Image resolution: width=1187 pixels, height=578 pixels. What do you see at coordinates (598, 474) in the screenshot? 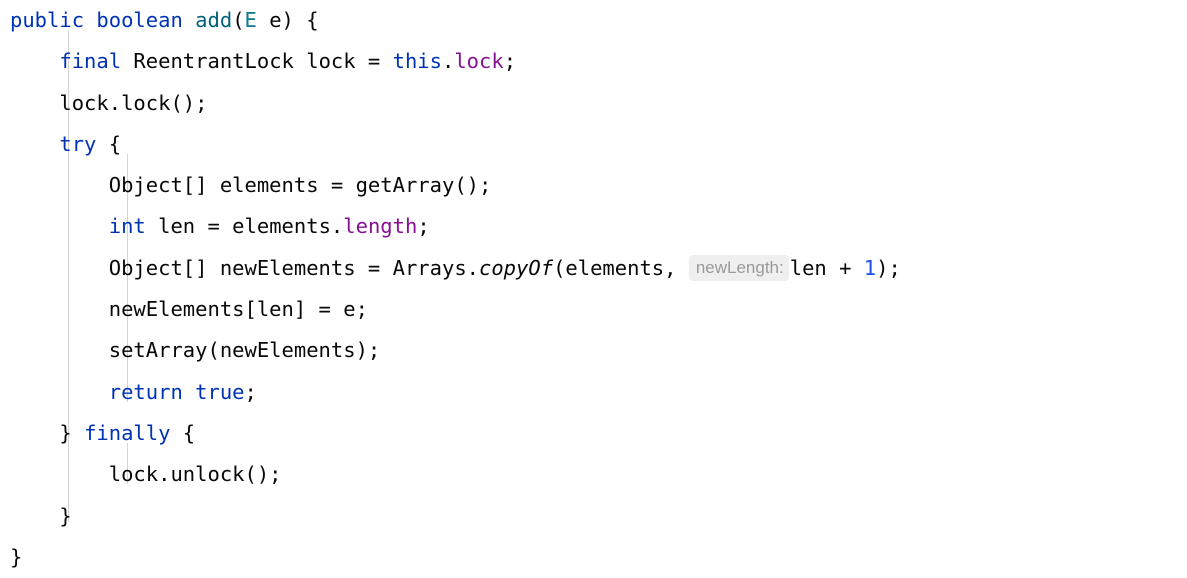
I see `code-line: lock.unlock();` at bounding box center [598, 474].